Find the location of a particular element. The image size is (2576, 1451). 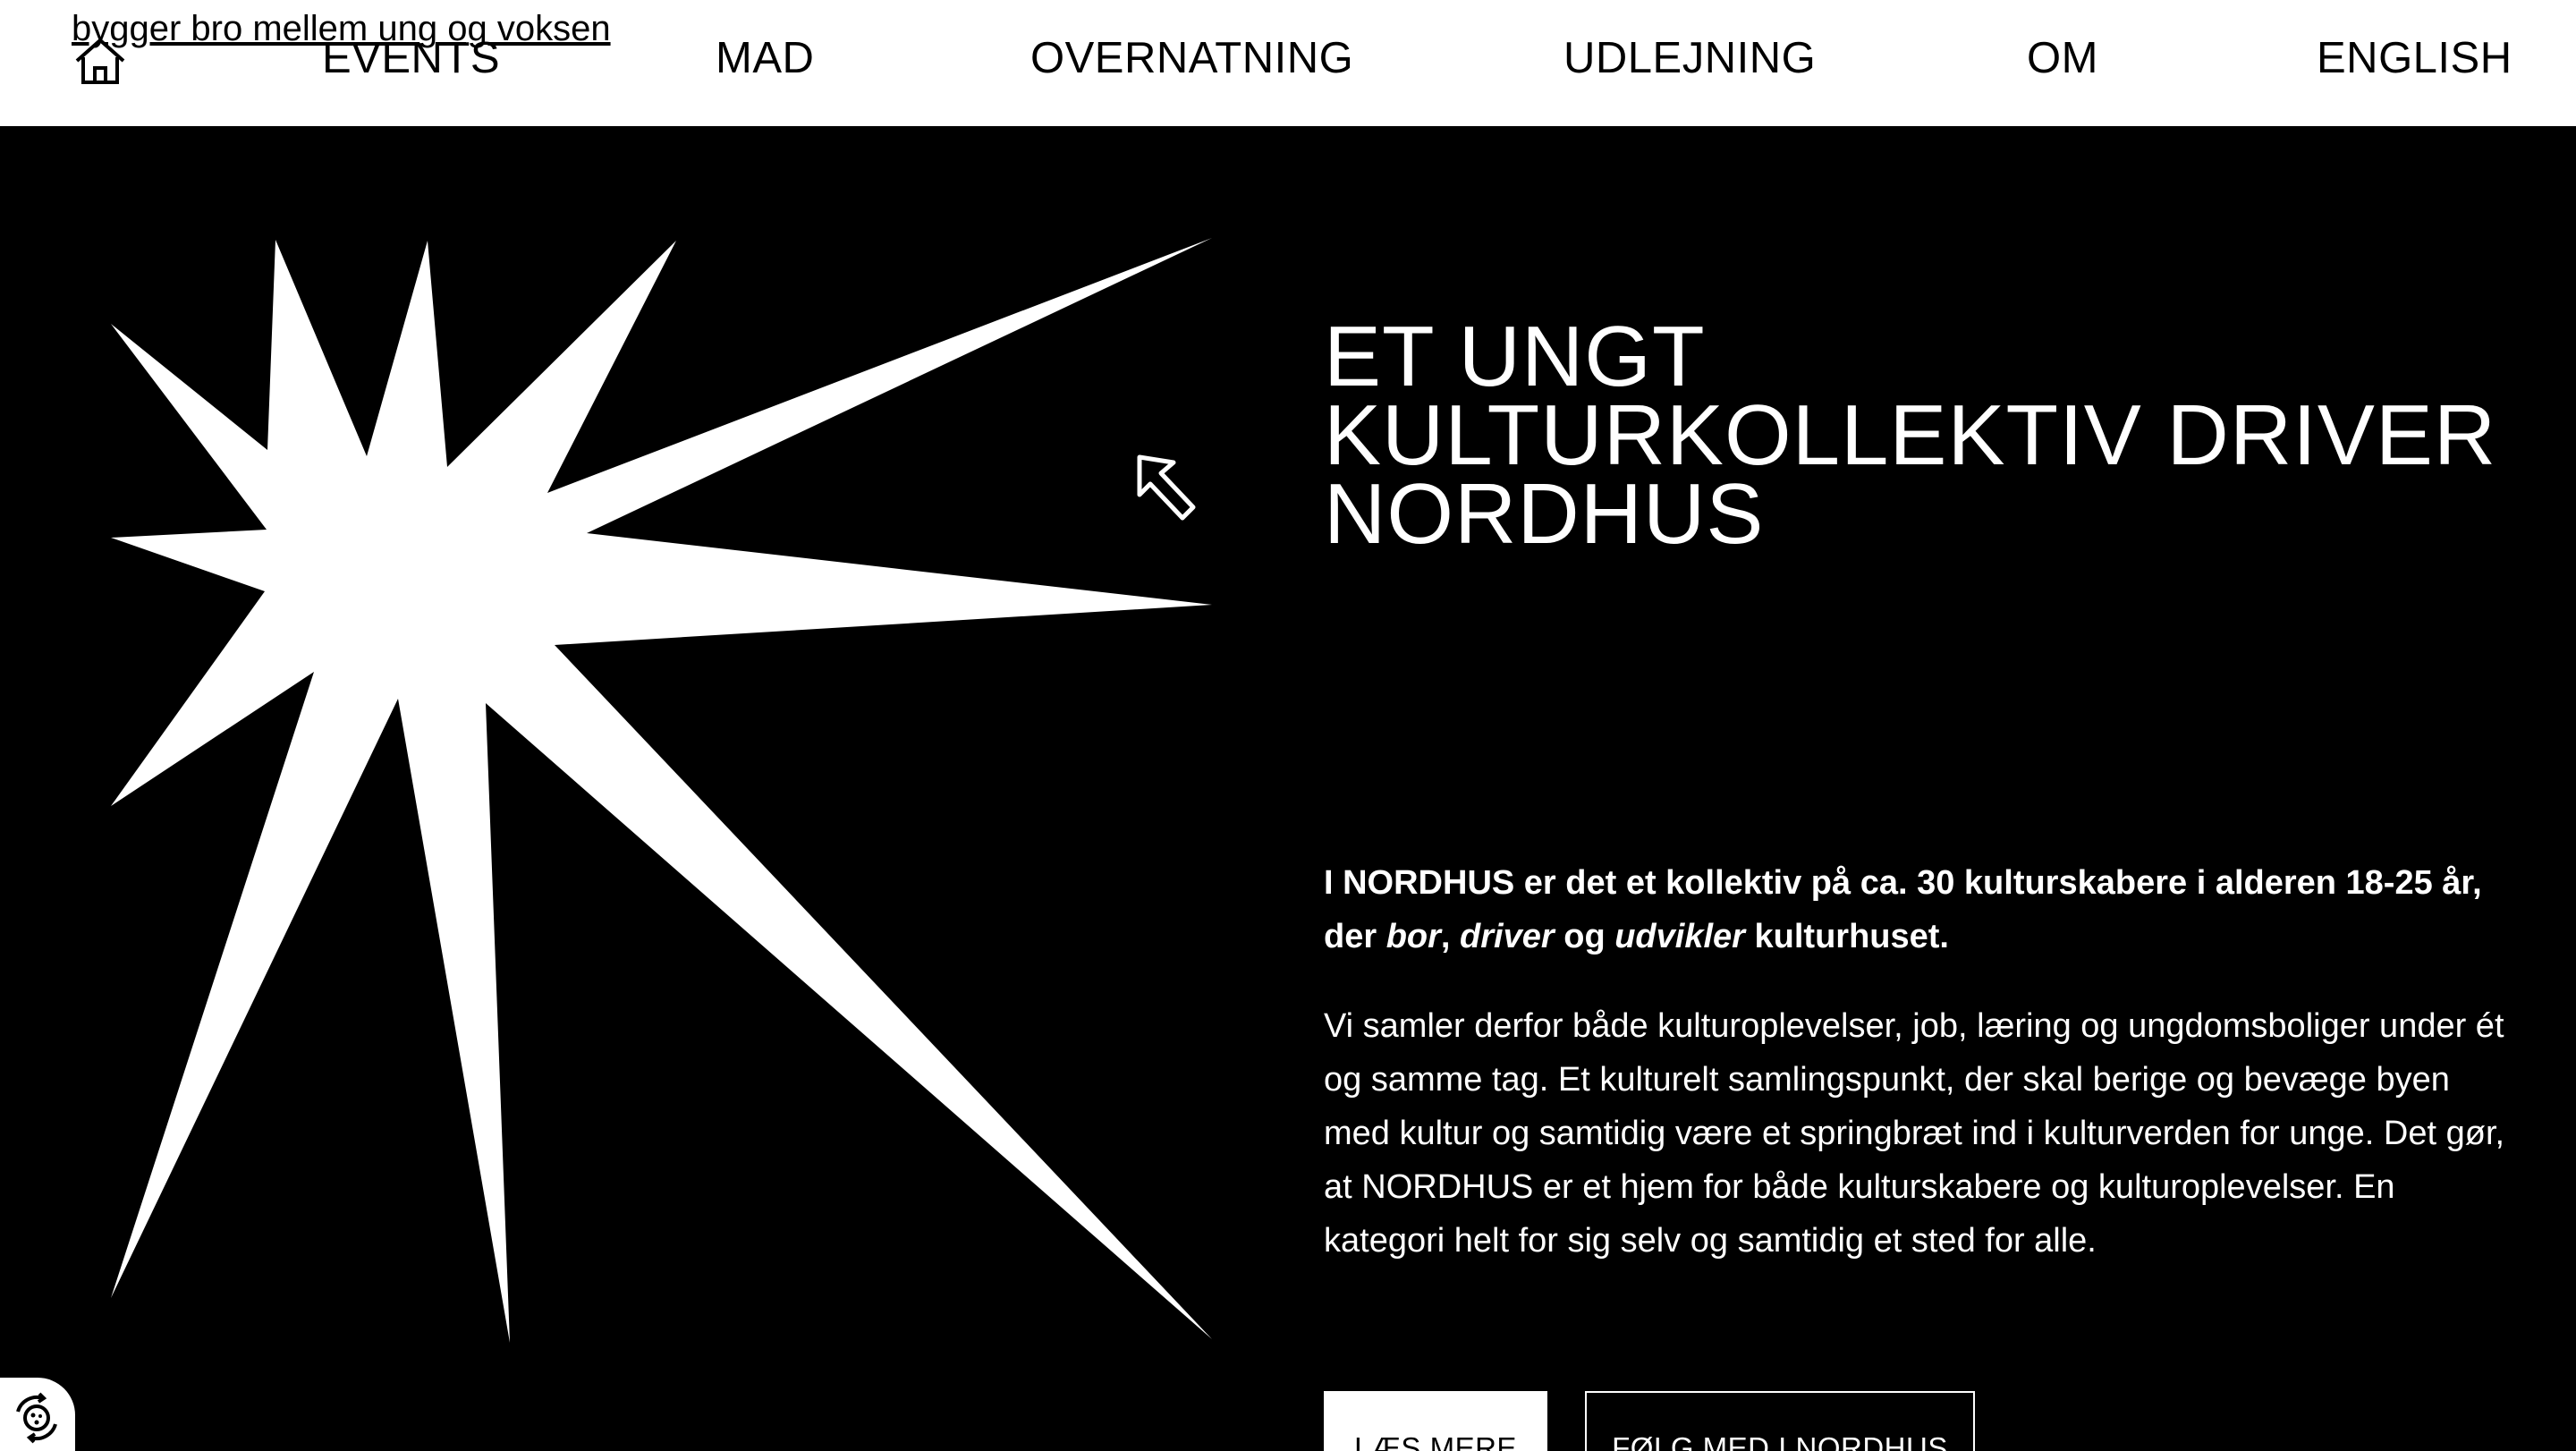

lead-driver: driver is located at coordinates (1507, 936).